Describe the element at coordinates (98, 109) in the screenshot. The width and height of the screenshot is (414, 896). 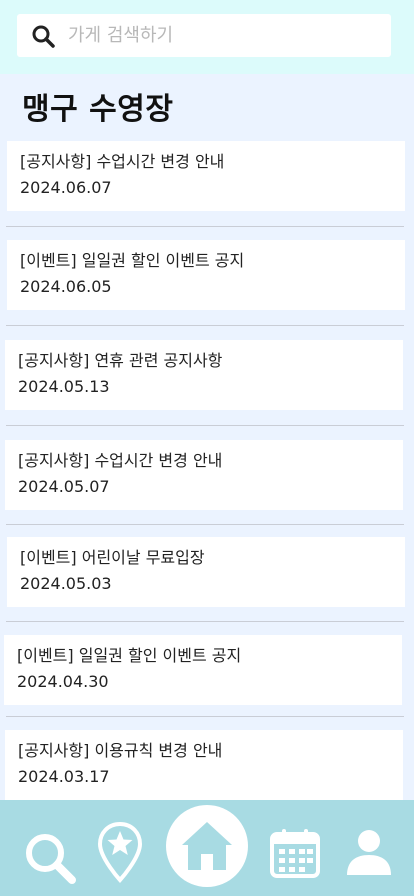
I see `page-title: 맹구 수영장` at that location.